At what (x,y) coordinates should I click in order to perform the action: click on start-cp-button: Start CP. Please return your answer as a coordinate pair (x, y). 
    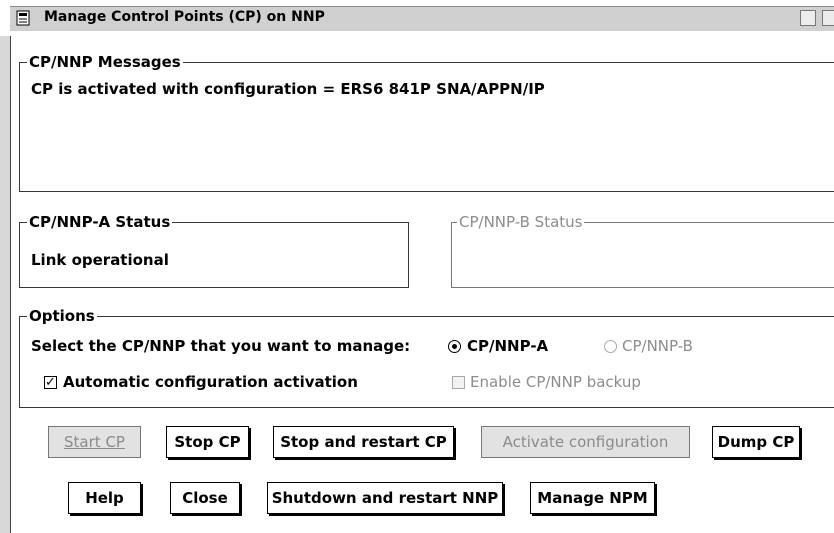
    Looking at the image, I should click on (94, 442).